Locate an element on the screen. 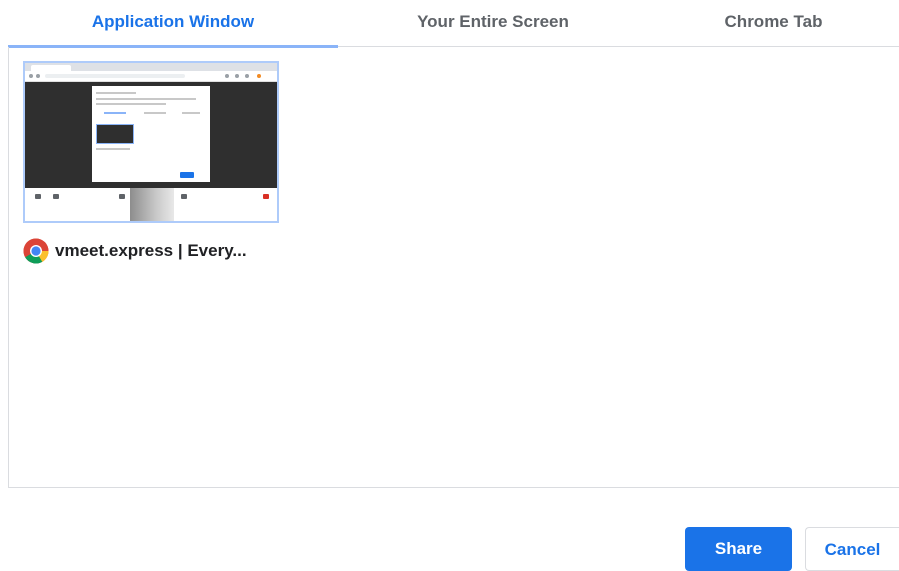 The image size is (899, 571). thumbnail-dialog is located at coordinates (151, 134).